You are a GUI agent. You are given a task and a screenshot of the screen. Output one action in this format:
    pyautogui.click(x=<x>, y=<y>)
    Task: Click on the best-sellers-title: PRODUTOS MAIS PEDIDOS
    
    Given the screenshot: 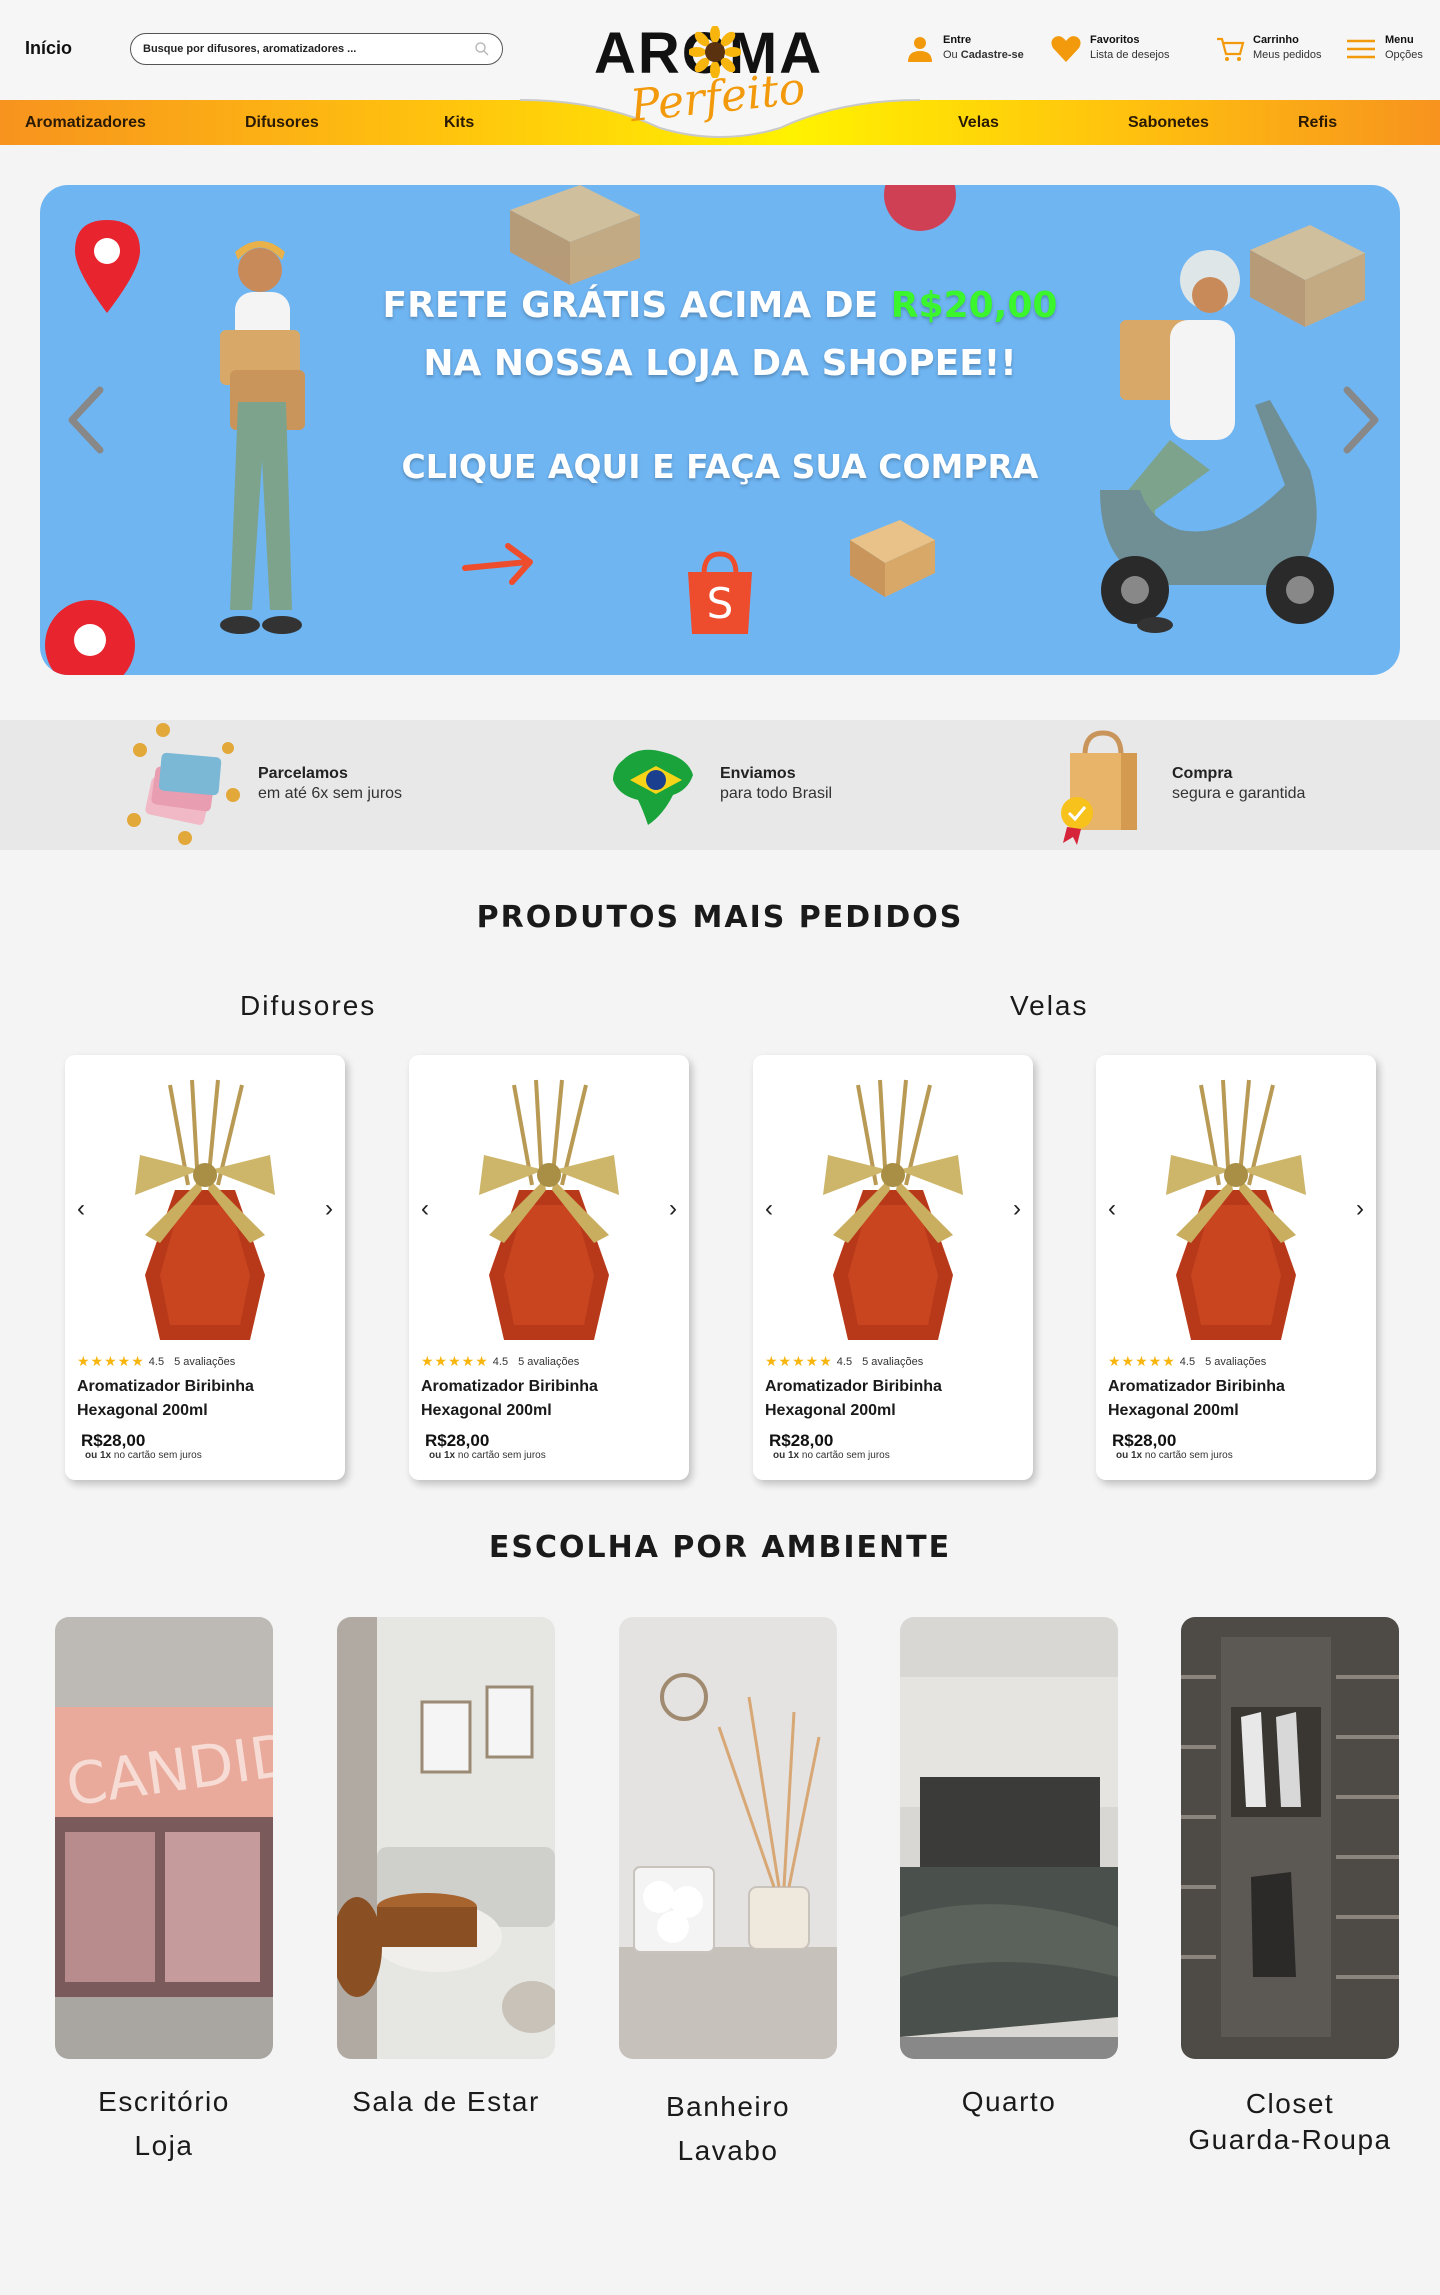 What is the action you would take?
    pyautogui.click(x=720, y=917)
    